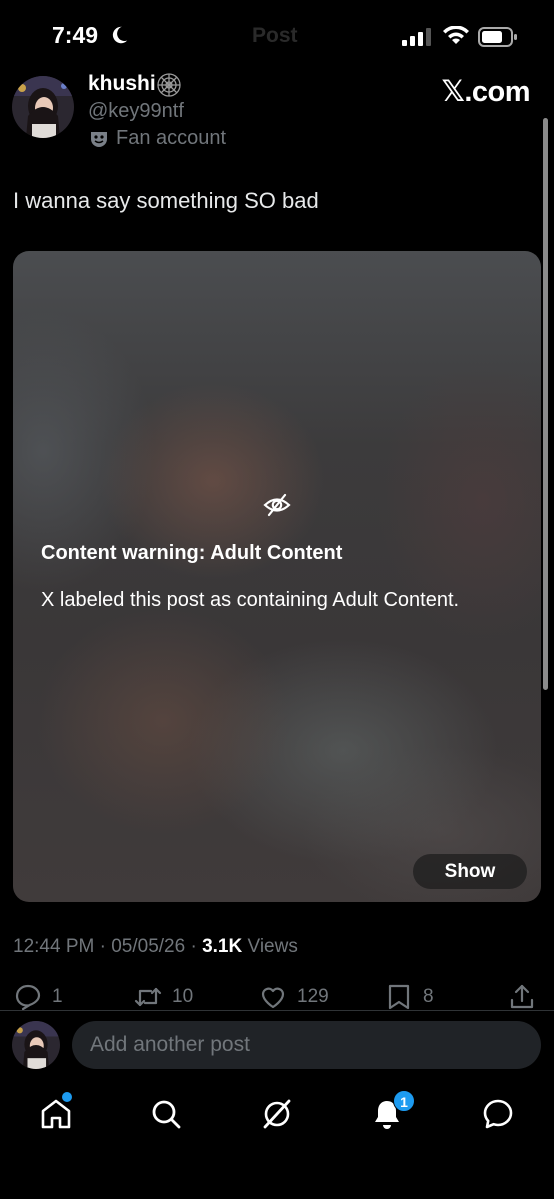 The height and width of the screenshot is (1199, 554). Describe the element at coordinates (416, 37) in the screenshot. I see `cellular-signal-icon` at that location.